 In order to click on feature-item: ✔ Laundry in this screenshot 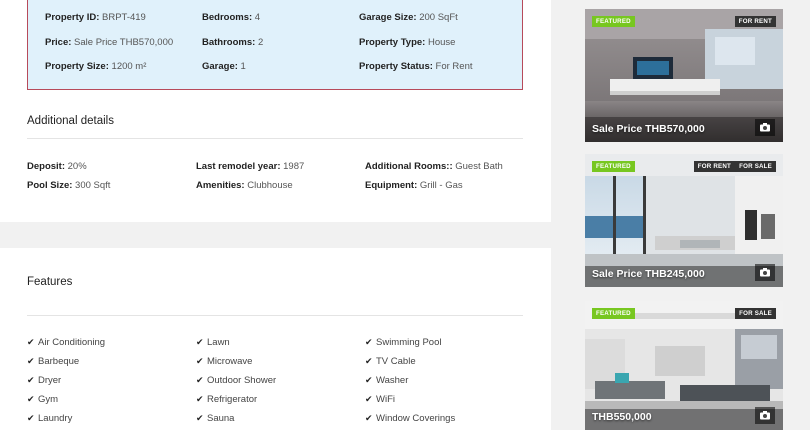, I will do `click(50, 418)`.